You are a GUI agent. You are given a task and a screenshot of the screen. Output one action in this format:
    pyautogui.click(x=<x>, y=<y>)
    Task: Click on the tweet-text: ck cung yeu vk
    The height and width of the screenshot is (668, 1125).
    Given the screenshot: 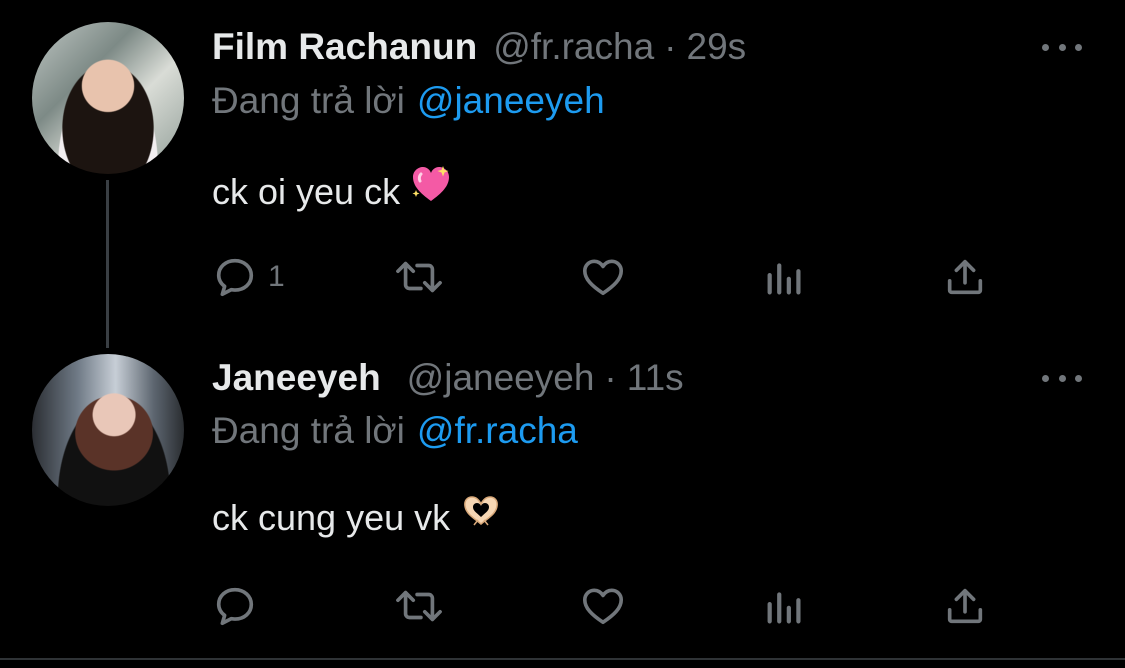 What is the action you would take?
    pyautogui.click(x=357, y=516)
    